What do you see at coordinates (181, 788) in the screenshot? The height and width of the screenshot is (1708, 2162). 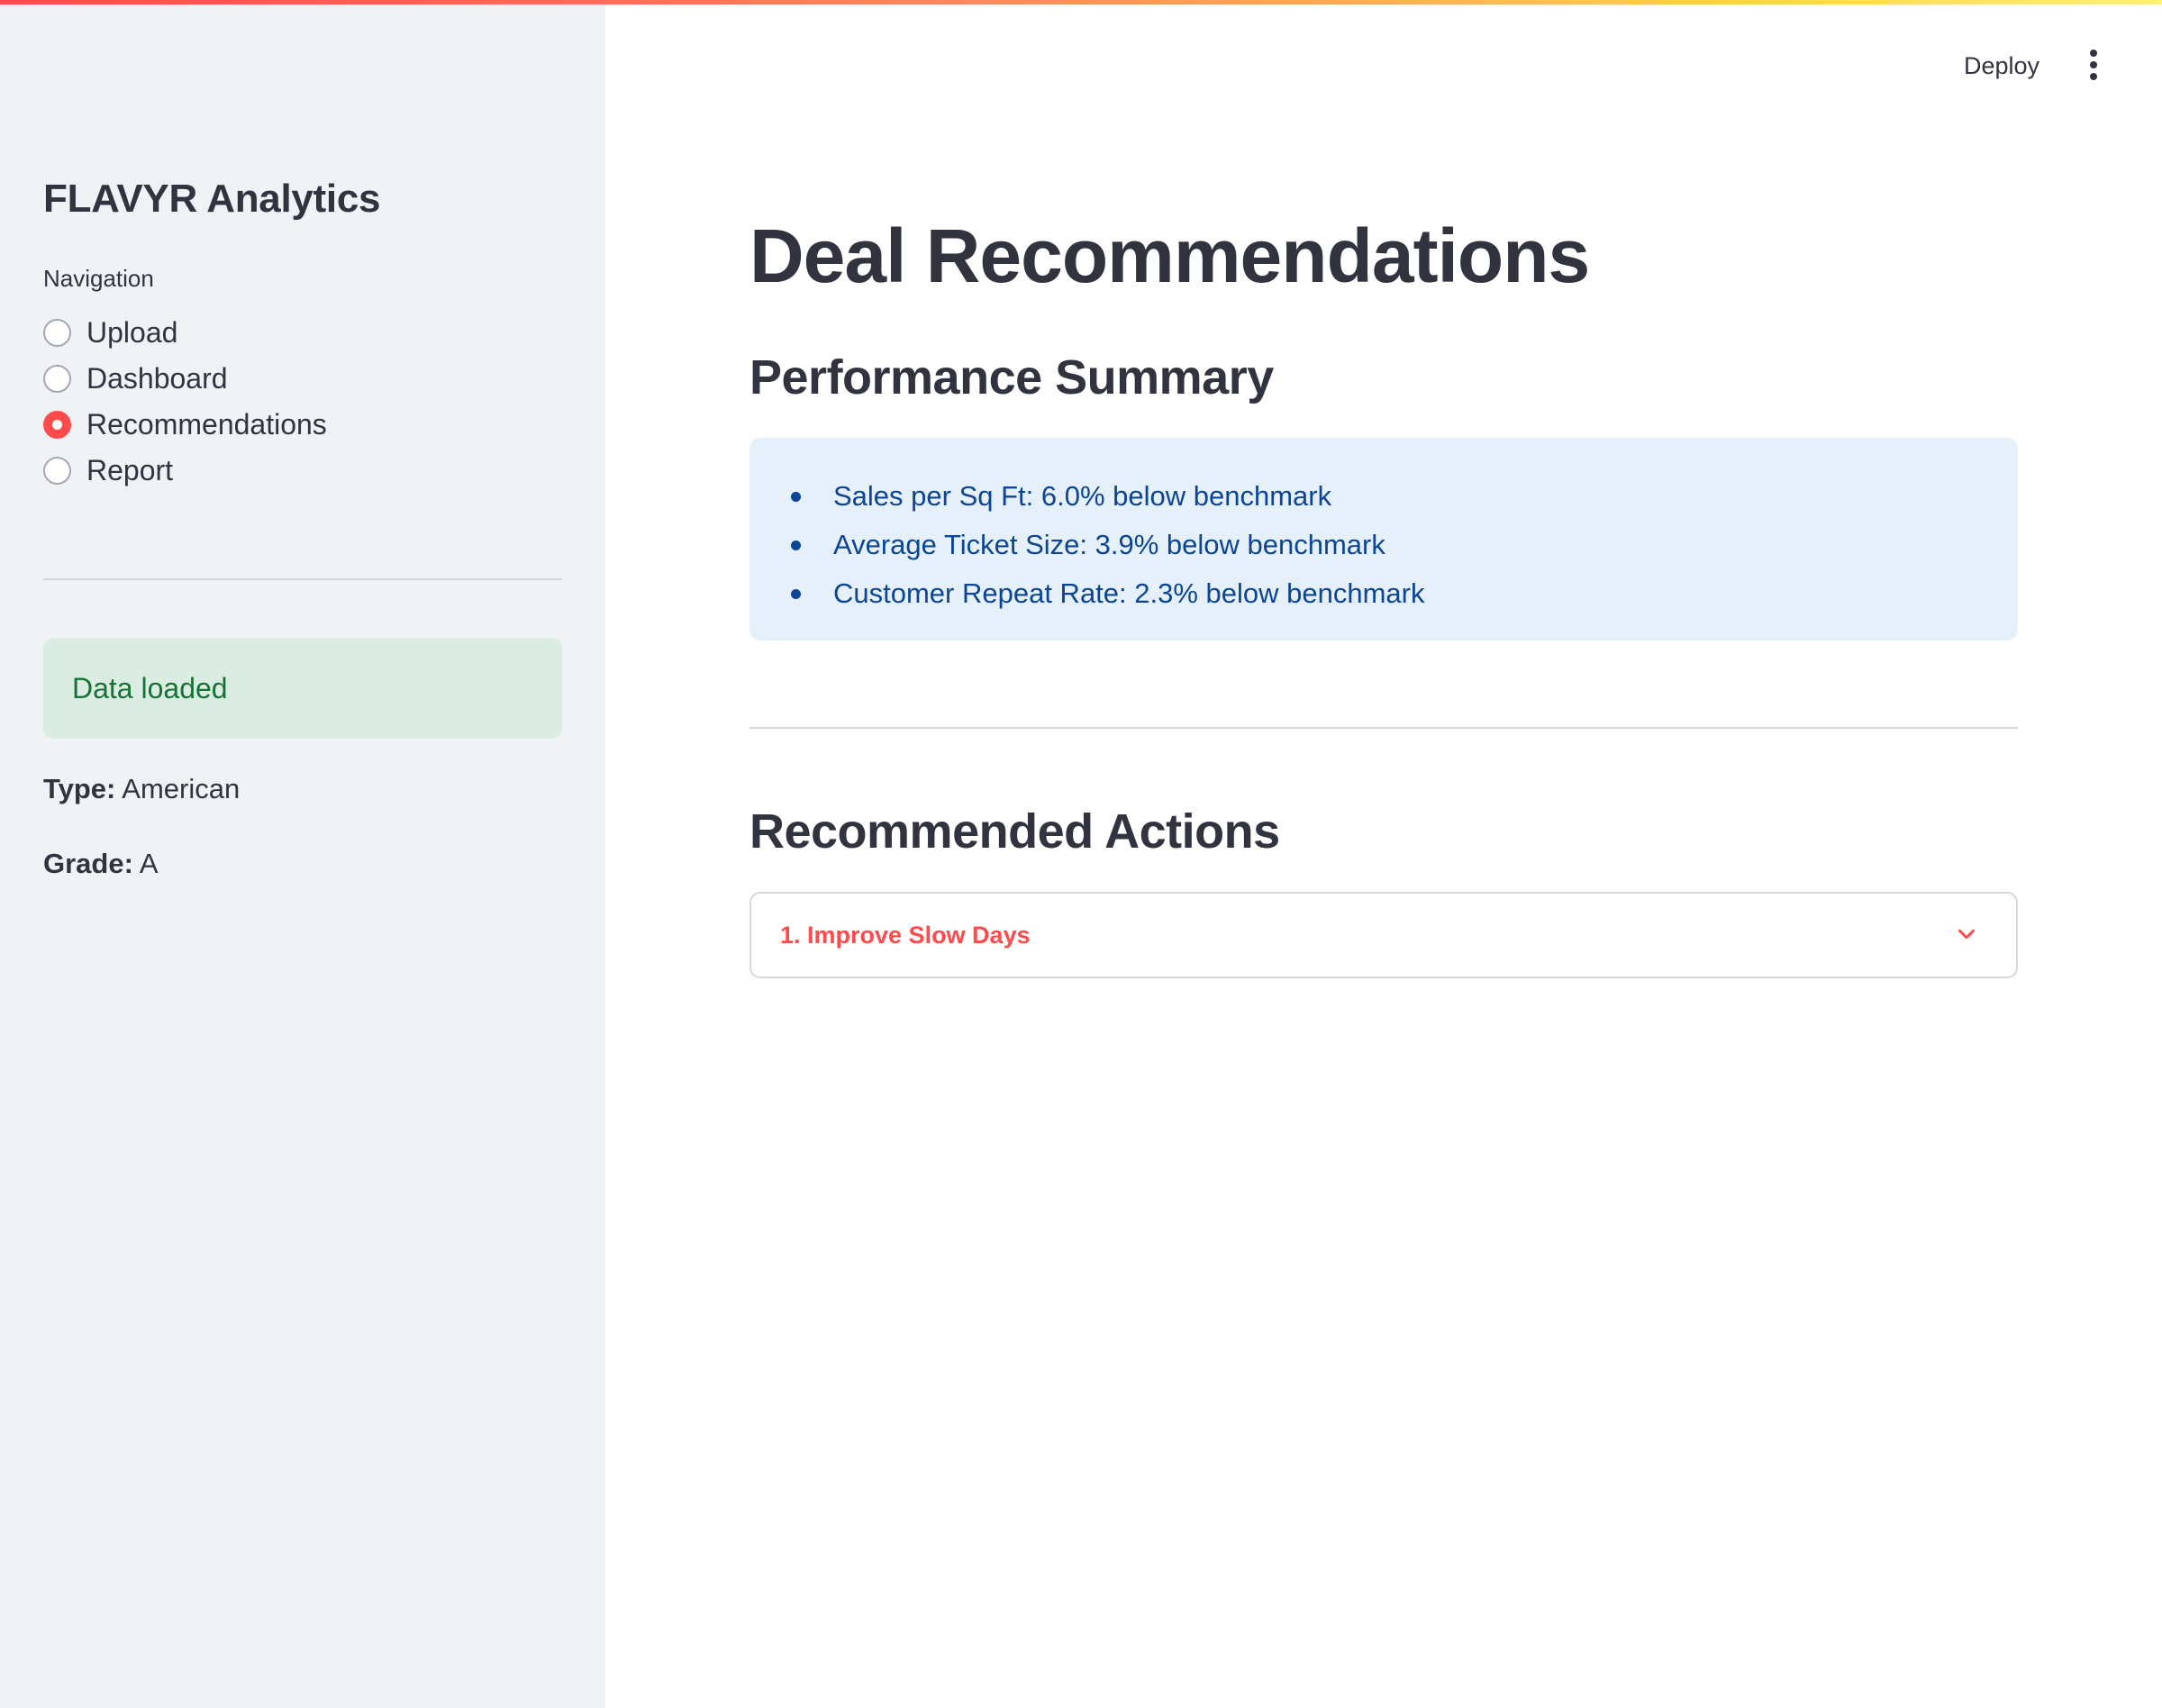 I see `type-value: American` at bounding box center [181, 788].